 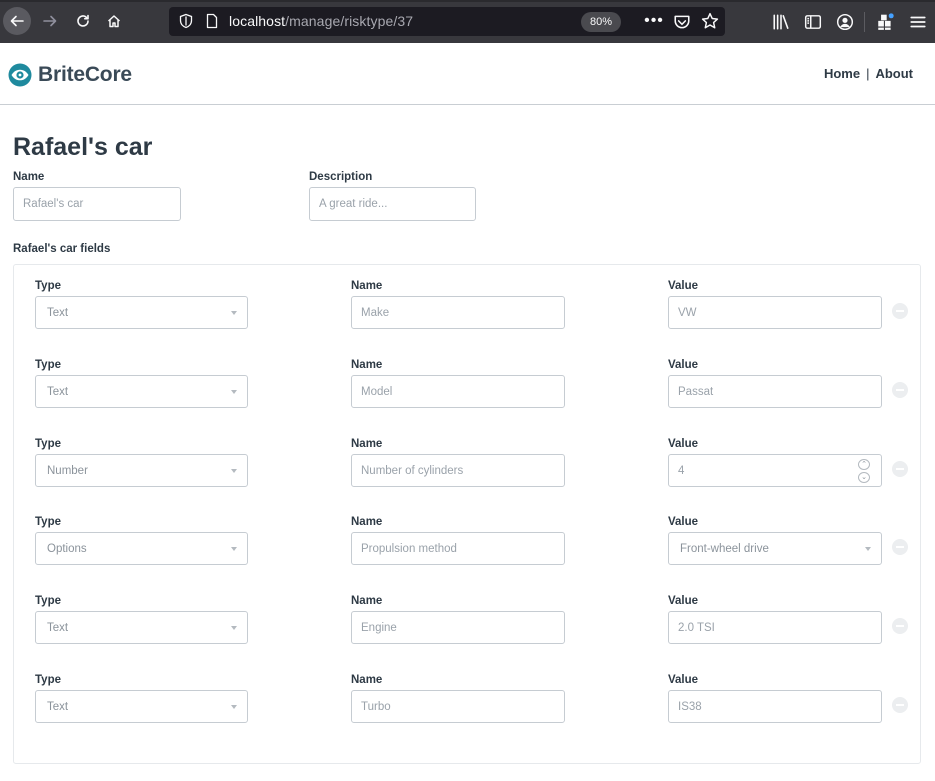 I want to click on nav-about-link: About, so click(x=894, y=73).